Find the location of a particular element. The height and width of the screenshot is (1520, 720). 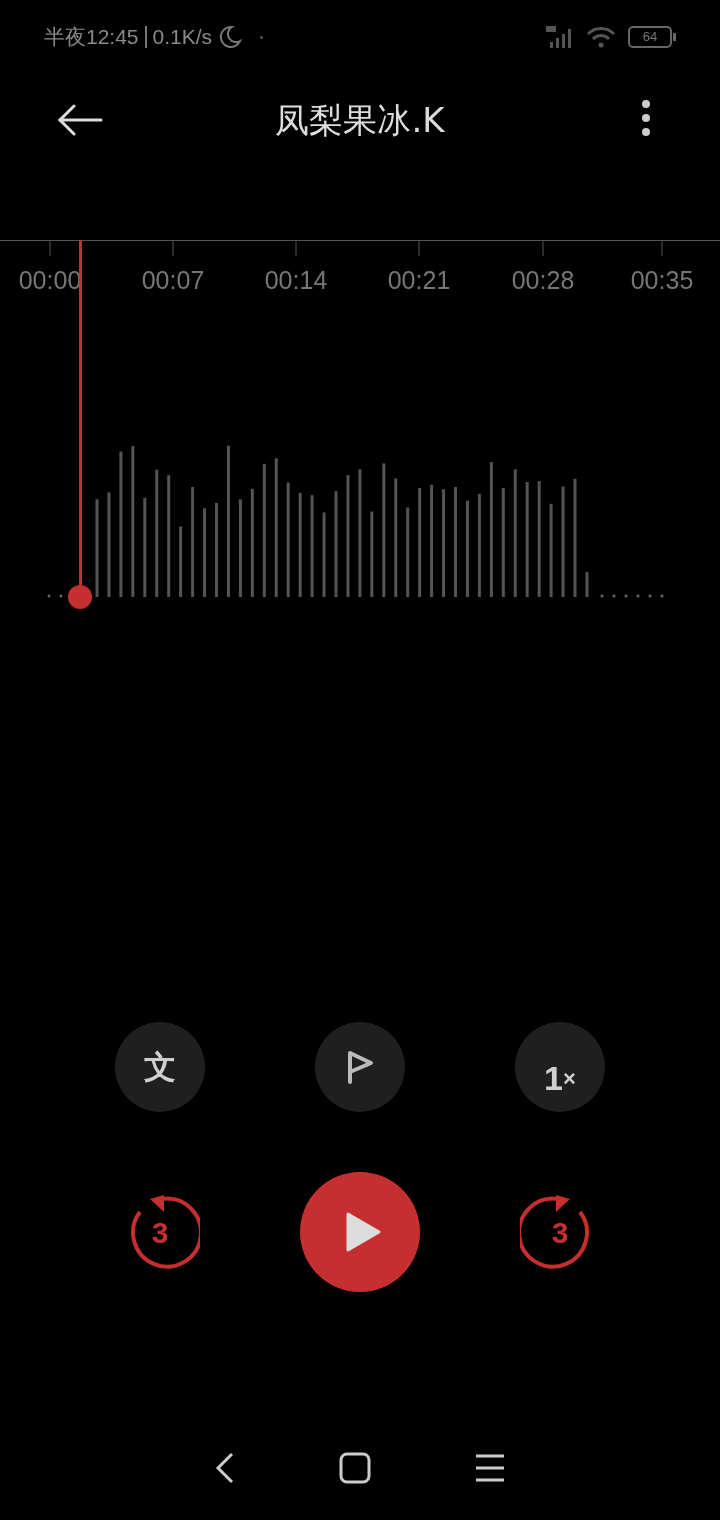

network-speed: 0.1K/s is located at coordinates (182, 37).